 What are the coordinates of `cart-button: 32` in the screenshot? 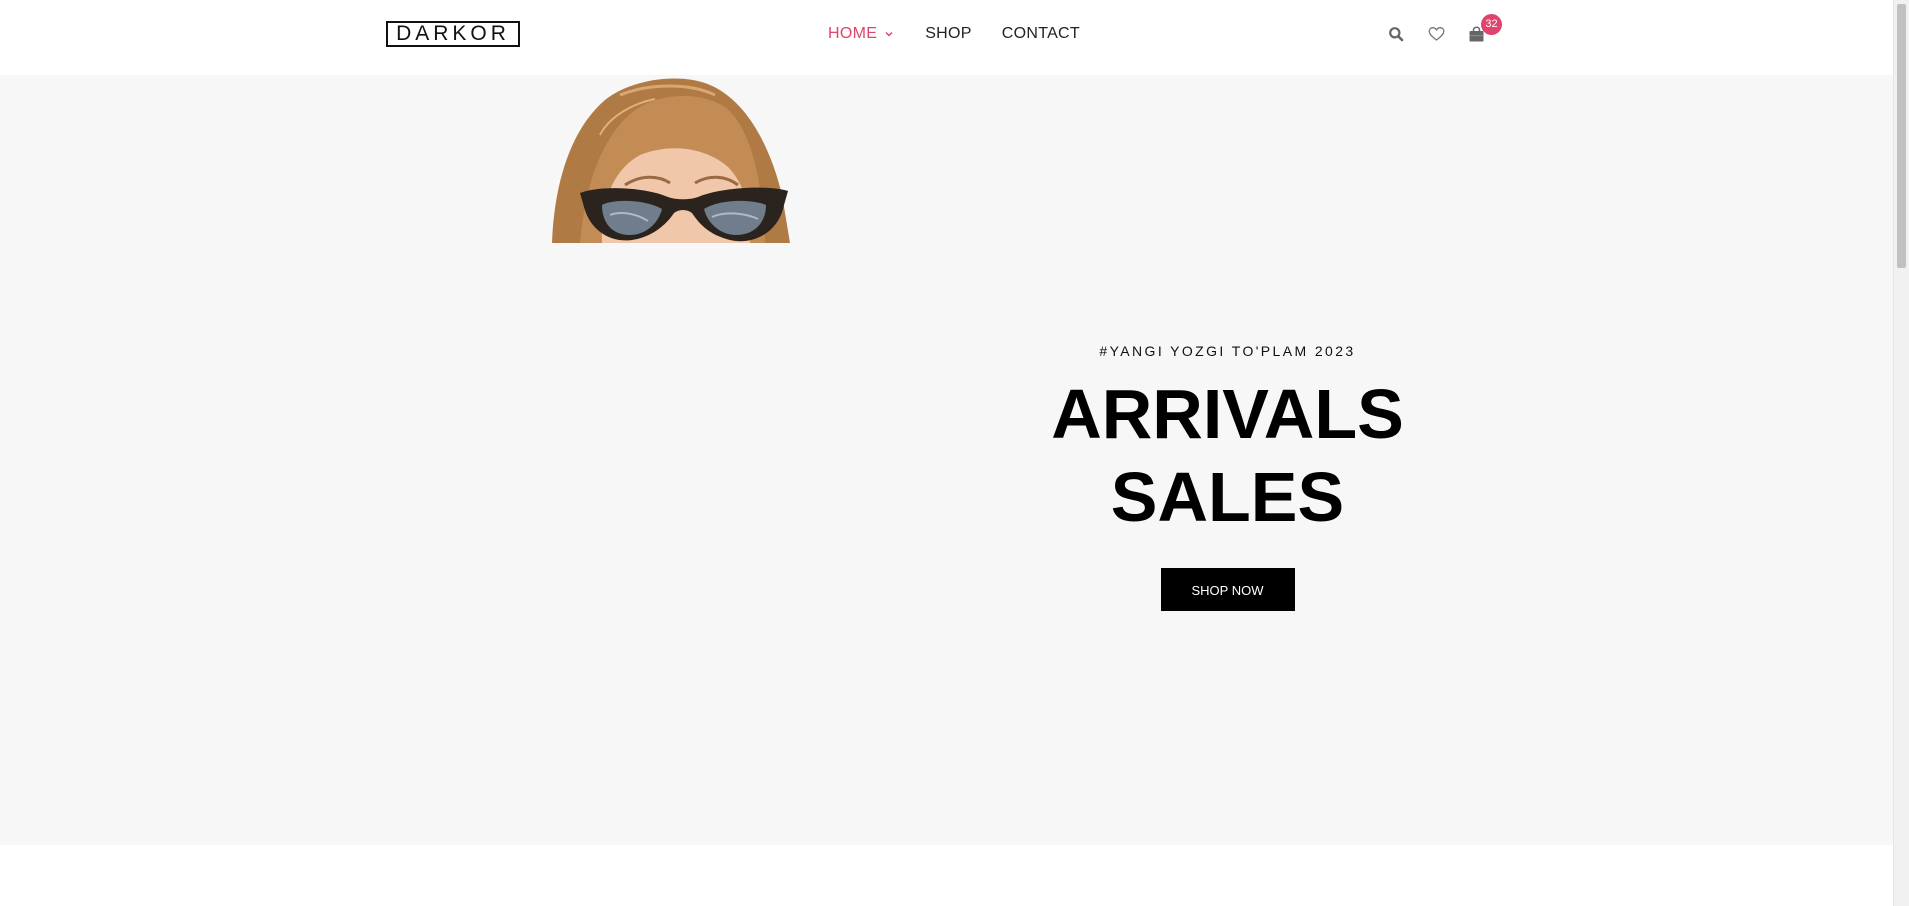 It's located at (1484, 29).